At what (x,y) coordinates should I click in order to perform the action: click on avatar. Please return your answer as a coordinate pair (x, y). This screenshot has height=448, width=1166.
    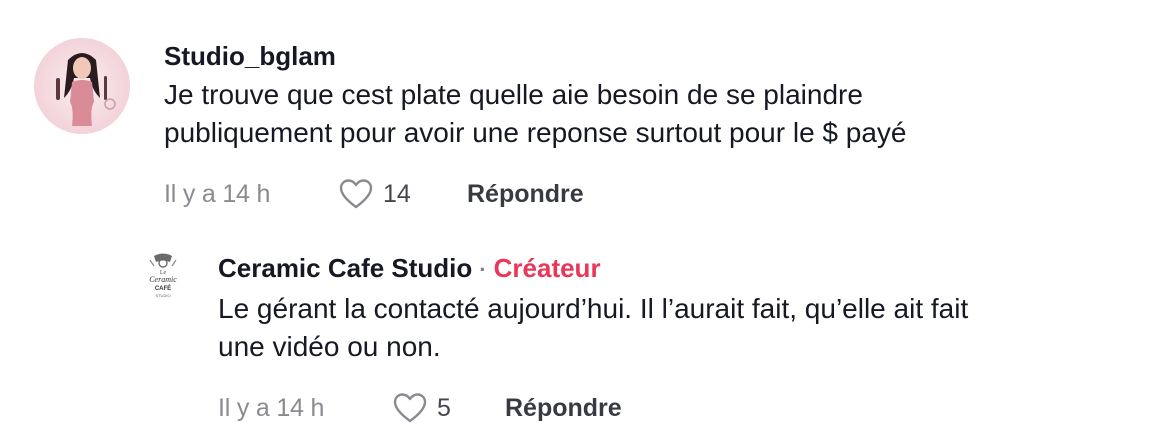
    Looking at the image, I should click on (82, 86).